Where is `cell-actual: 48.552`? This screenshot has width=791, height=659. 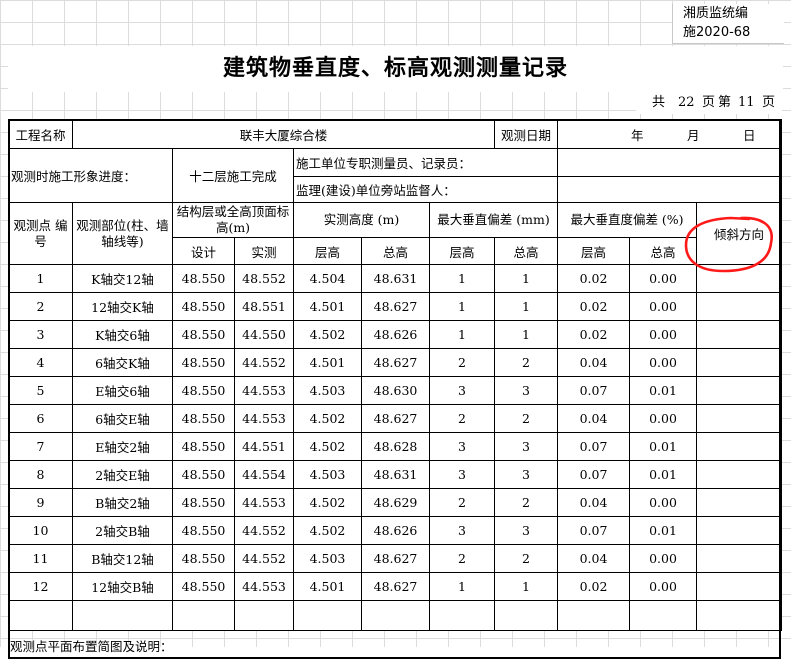 cell-actual: 48.552 is located at coordinates (264, 278).